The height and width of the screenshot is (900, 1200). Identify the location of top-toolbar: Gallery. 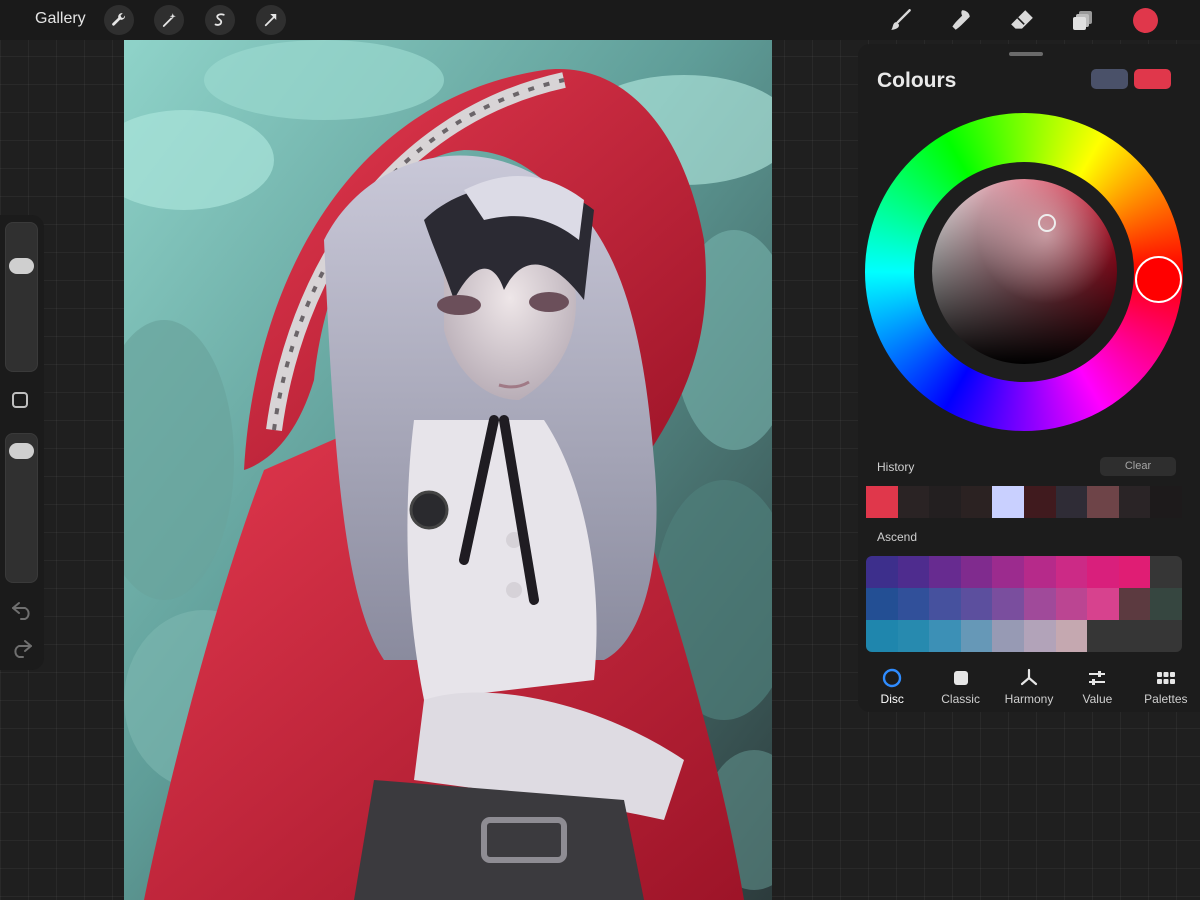
(600, 20).